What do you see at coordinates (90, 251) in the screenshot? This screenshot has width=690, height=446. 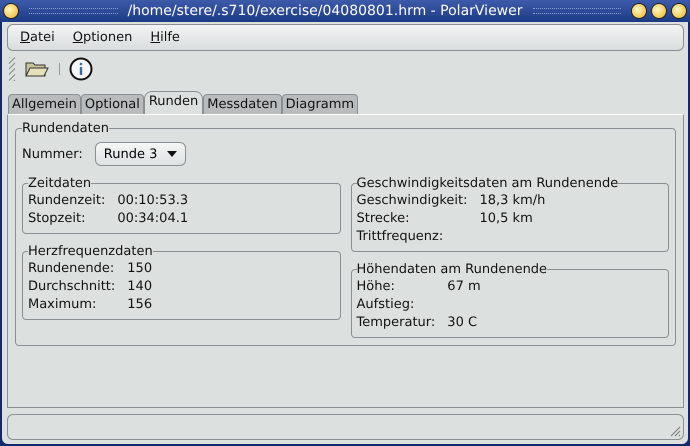 I see `group-title: Herzfrequenzdaten` at bounding box center [90, 251].